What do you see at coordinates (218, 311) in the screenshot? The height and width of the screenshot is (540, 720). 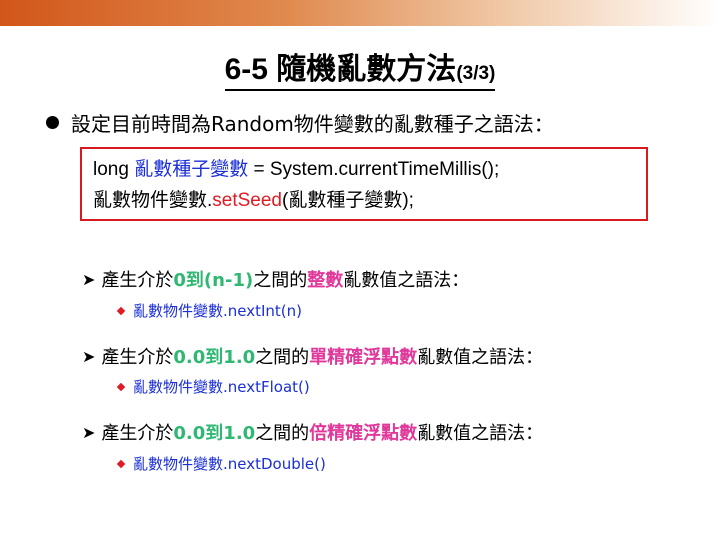 I see `detail-method: 亂數物件變數.nextInt(n)` at bounding box center [218, 311].